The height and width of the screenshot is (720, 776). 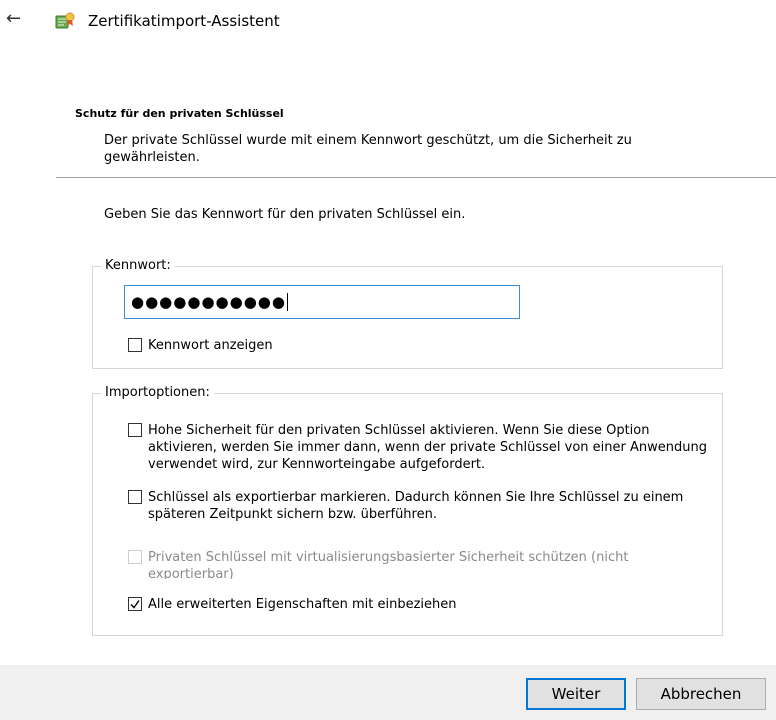 I want to click on high-security-checkbox, so click(x=135, y=430).